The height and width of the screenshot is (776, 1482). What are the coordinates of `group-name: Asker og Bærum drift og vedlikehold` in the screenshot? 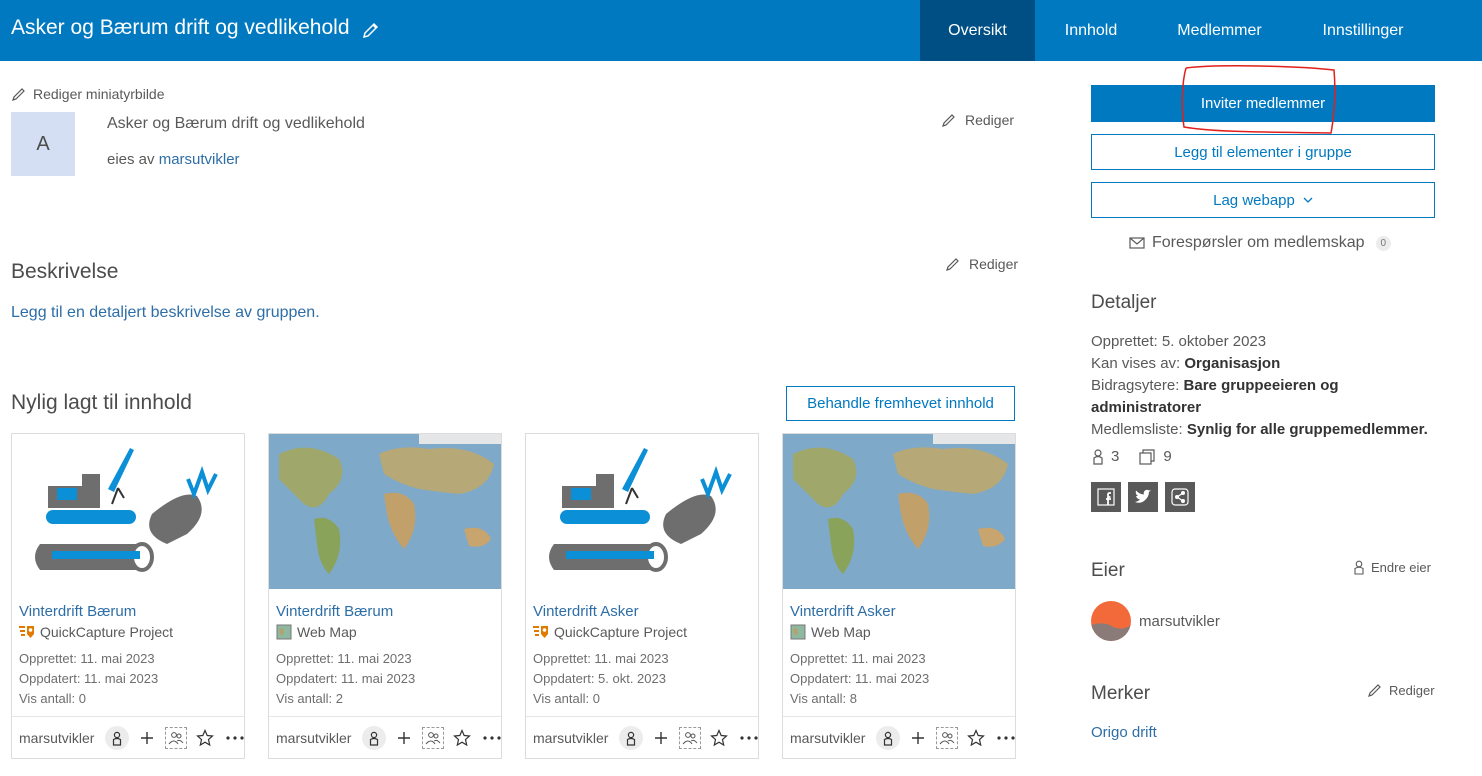 It's located at (236, 123).